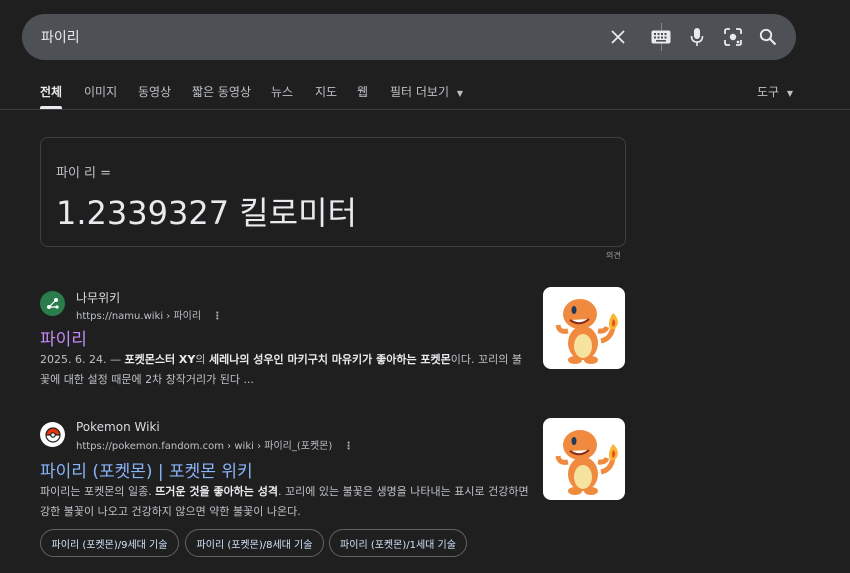 This screenshot has height=573, width=850. I want to click on tools-button: 도구 ▼, so click(775, 91).